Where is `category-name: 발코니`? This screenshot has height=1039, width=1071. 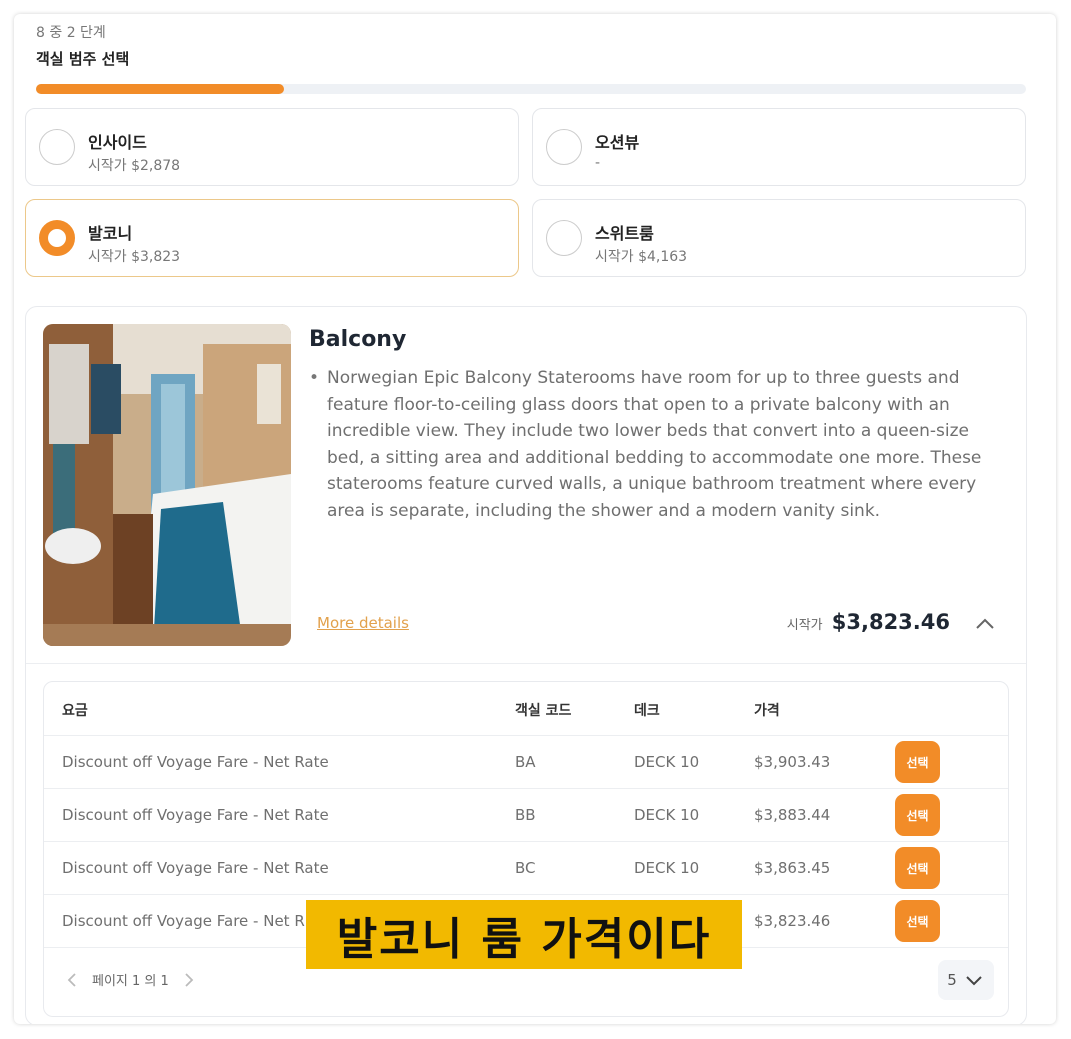
category-name: 발코니 is located at coordinates (110, 233).